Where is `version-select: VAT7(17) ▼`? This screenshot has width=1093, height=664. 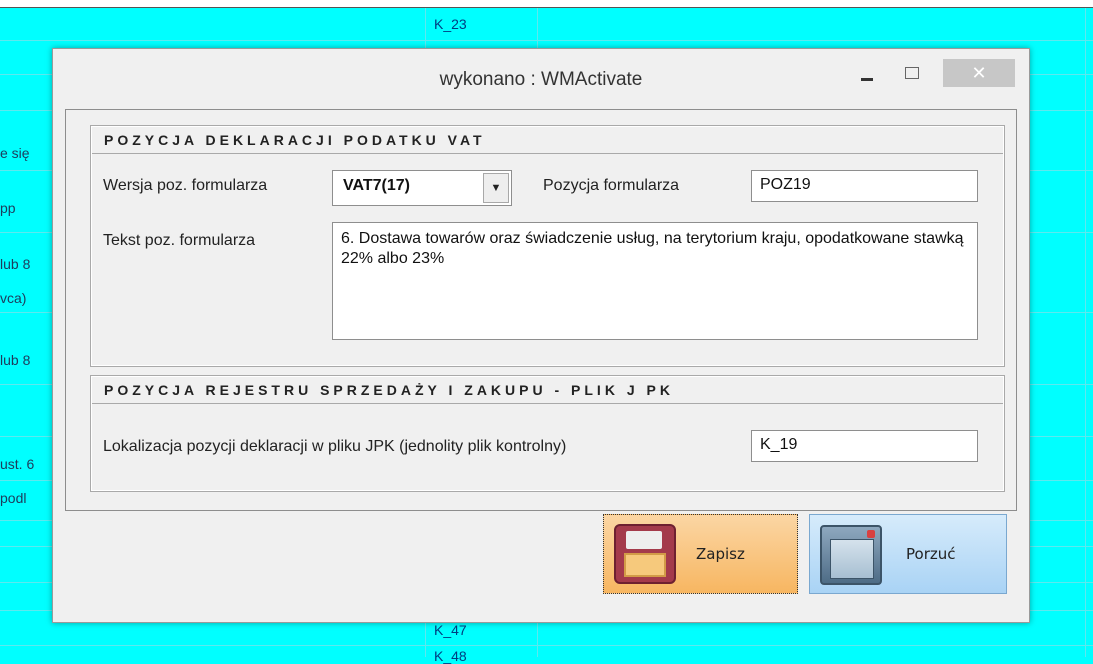
version-select: VAT7(17) ▼ is located at coordinates (422, 188).